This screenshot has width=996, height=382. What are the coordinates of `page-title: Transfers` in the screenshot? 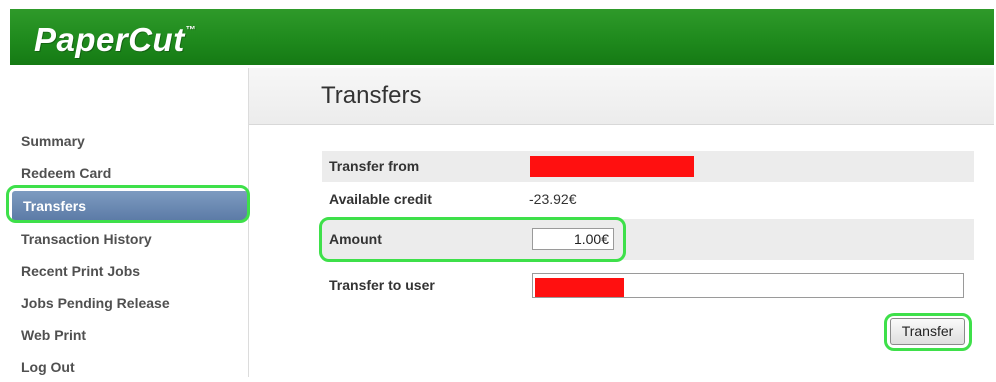 It's located at (371, 95).